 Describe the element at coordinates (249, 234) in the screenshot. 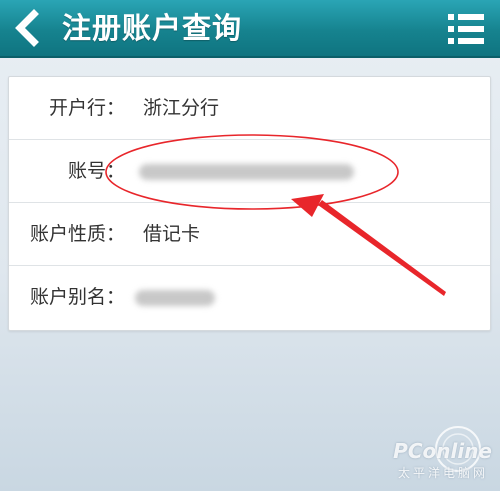

I see `row-account-type: 账户性质： 借记卡` at that location.